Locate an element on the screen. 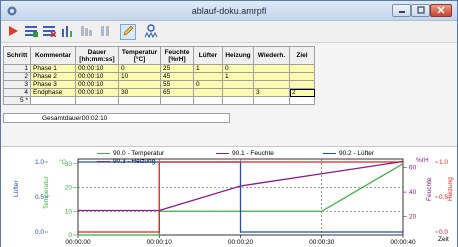 The height and width of the screenshot is (247, 458). x-tick-label: 00:00:00 is located at coordinates (78, 242).